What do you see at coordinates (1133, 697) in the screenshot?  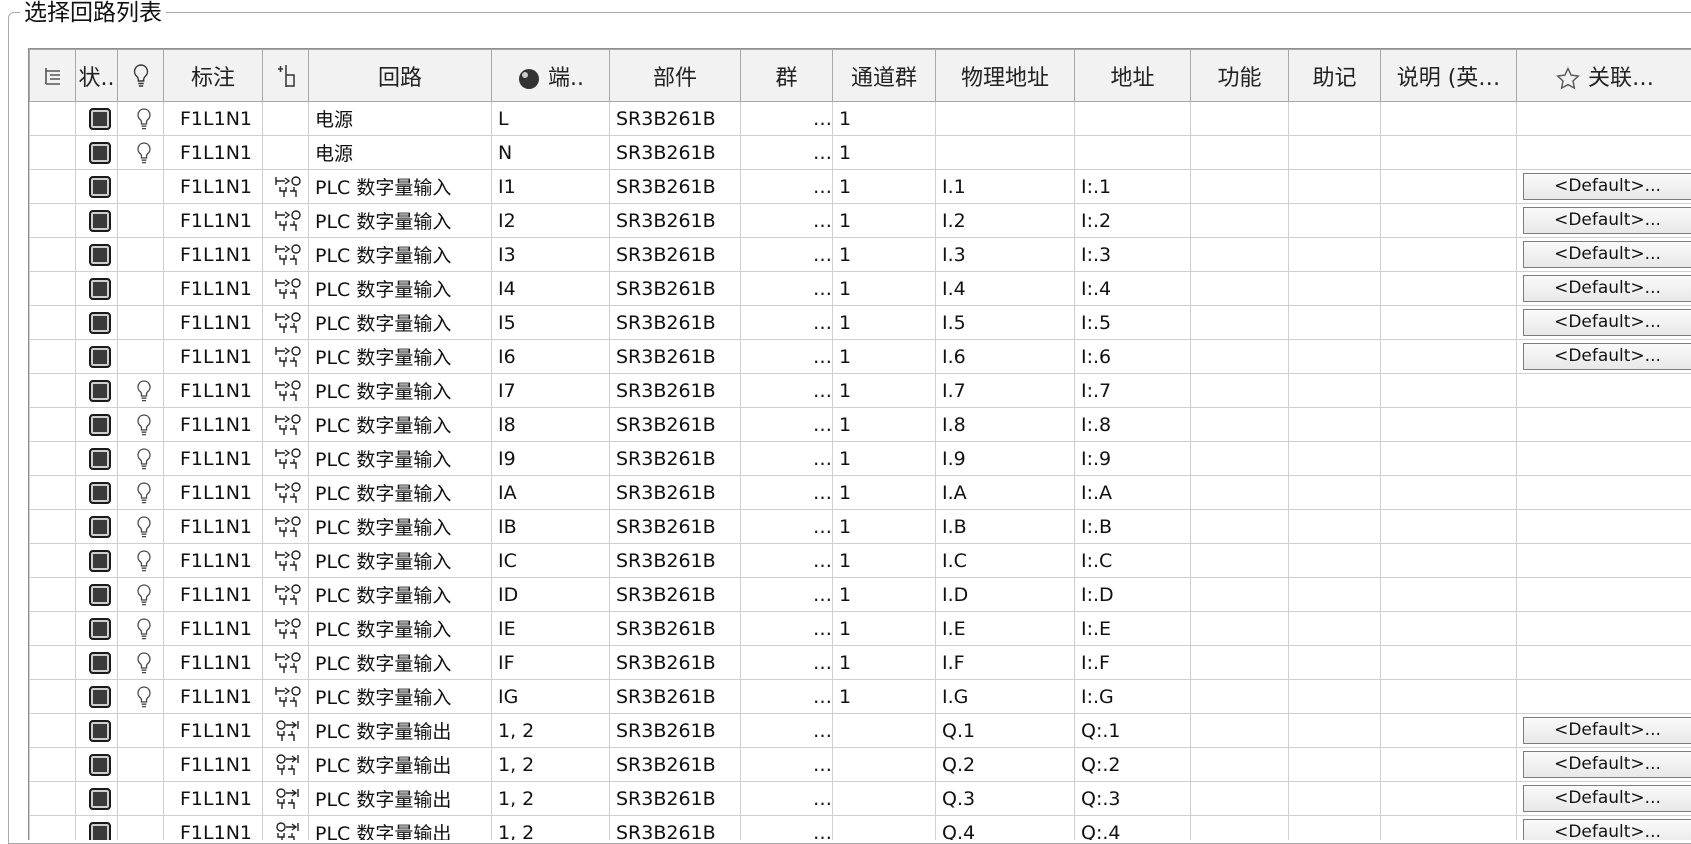 I see `address-cell: I:.G` at bounding box center [1133, 697].